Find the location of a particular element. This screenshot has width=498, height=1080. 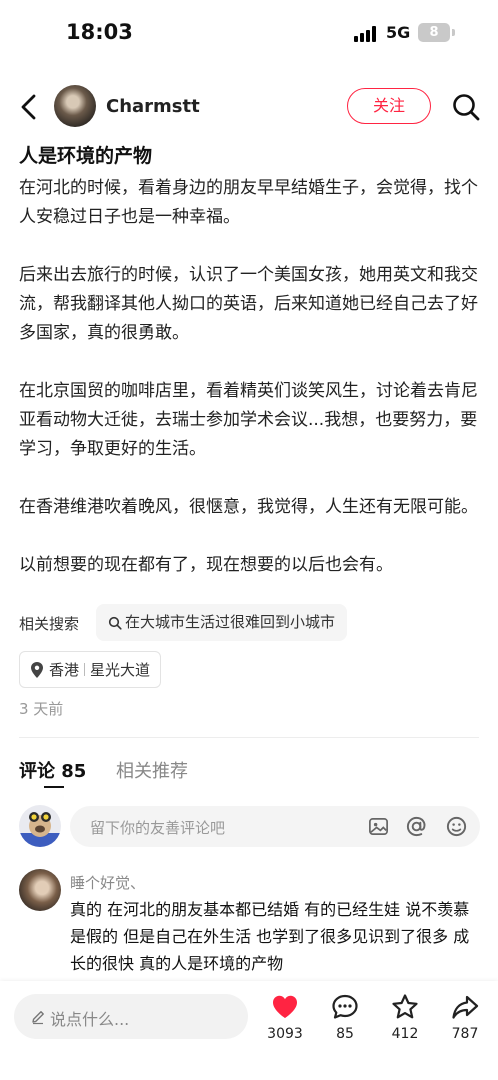

location-separator is located at coordinates (85, 669).